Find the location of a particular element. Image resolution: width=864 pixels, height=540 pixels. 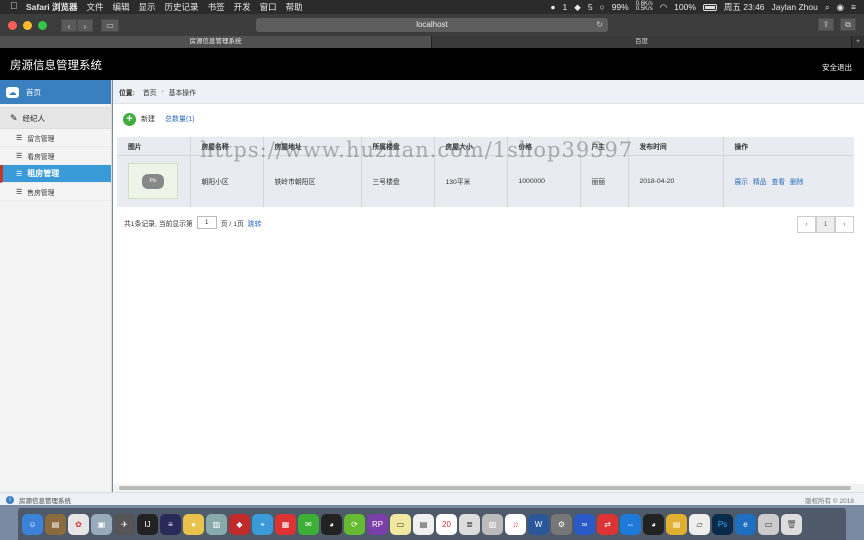

breadcrumb: 位置: 首页 › 基本操作 is located at coordinates (488, 92).